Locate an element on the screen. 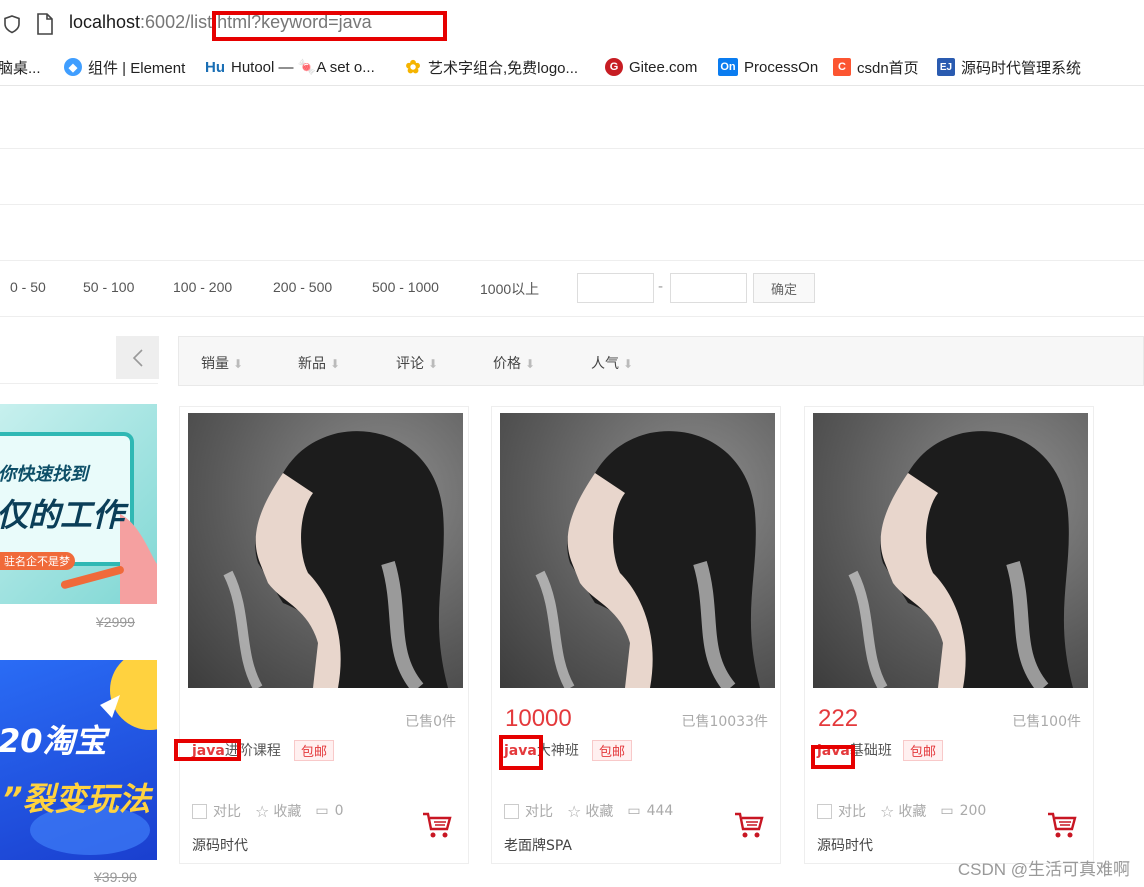  url-keyword-highlight is located at coordinates (329, 26).